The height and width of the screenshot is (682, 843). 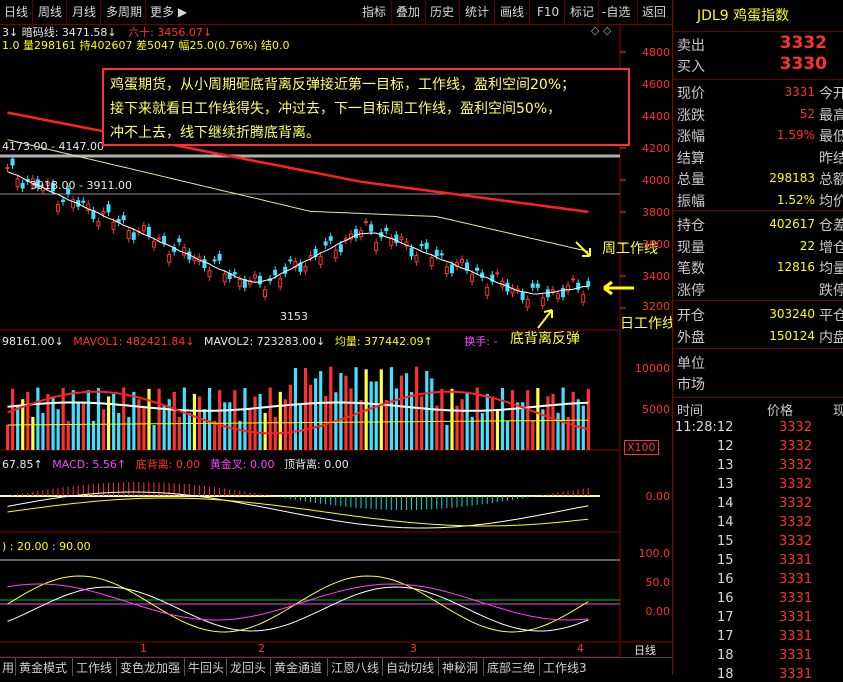 I want to click on mark-button: 标记, so click(x=582, y=12).